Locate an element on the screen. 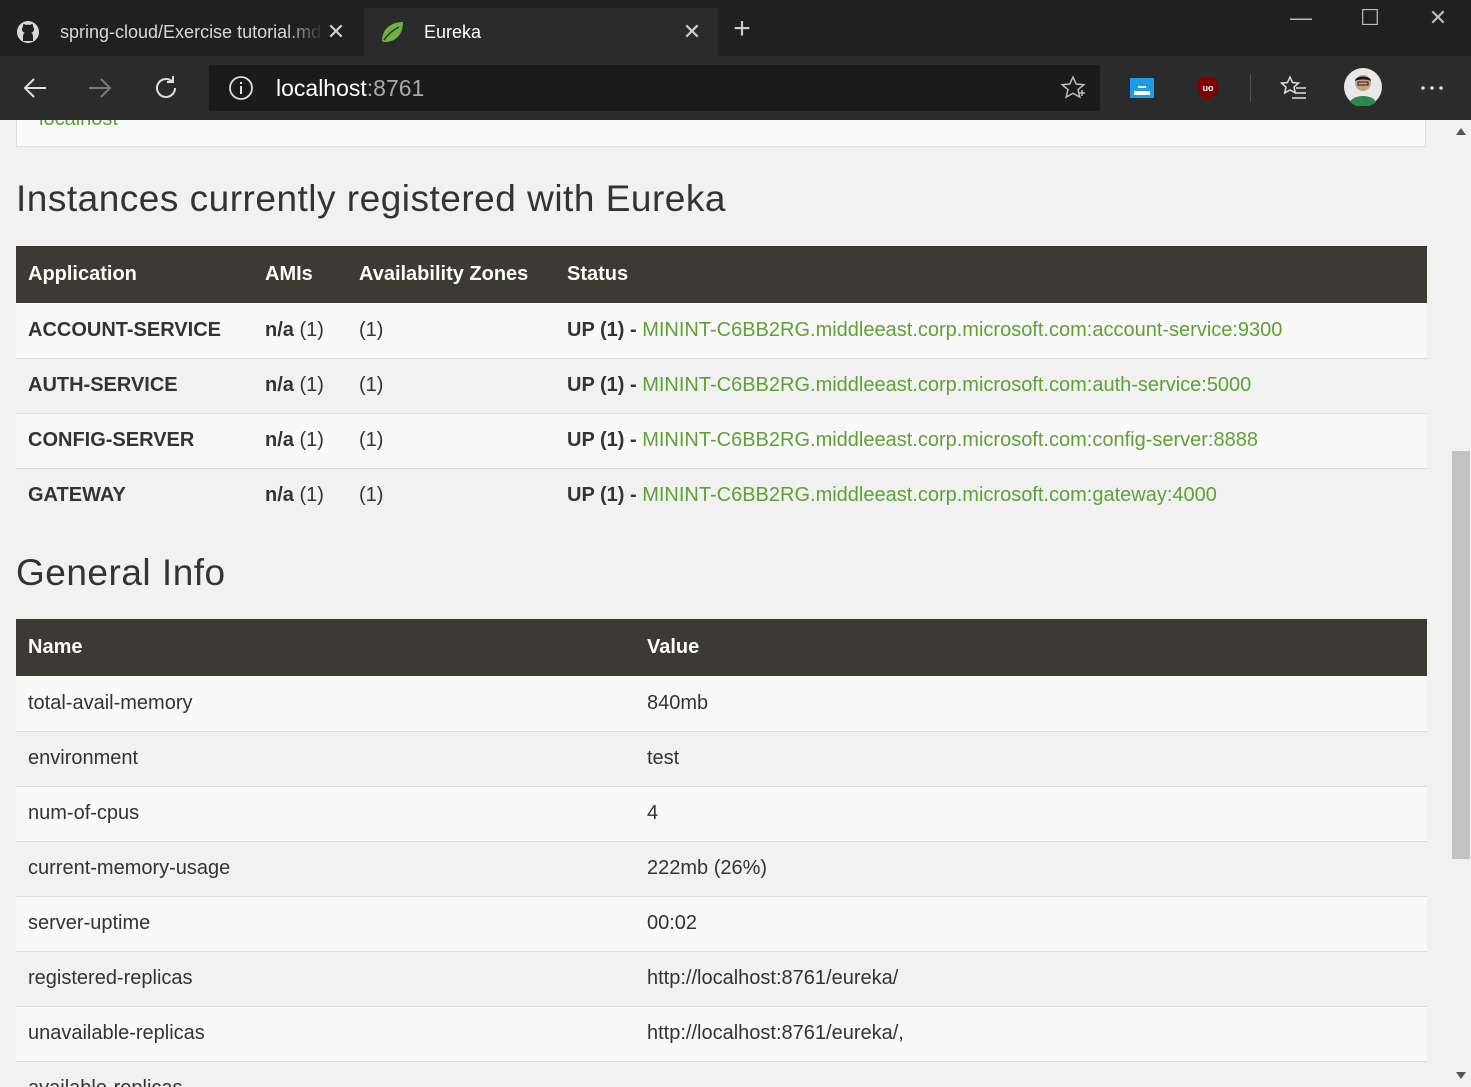 The height and width of the screenshot is (1087, 1471). collections-icon is located at coordinates (1142, 88).